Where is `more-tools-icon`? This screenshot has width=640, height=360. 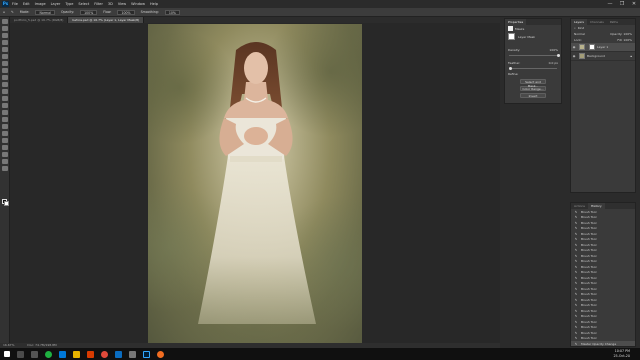
more-tools-icon is located at coordinates (5, 168).